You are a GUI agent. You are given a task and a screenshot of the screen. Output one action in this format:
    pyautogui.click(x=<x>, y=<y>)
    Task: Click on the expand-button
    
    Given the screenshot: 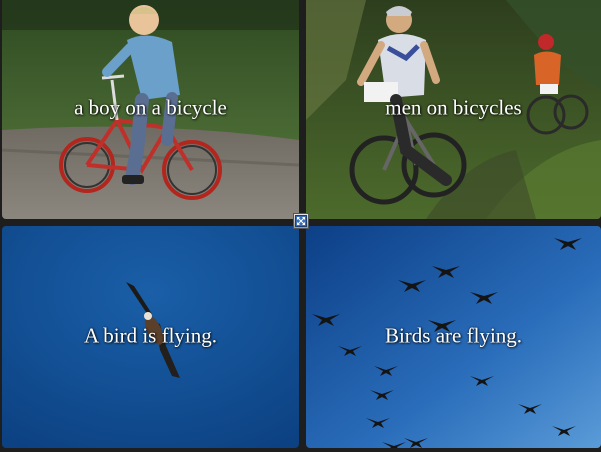 What is the action you would take?
    pyautogui.click(x=301, y=221)
    